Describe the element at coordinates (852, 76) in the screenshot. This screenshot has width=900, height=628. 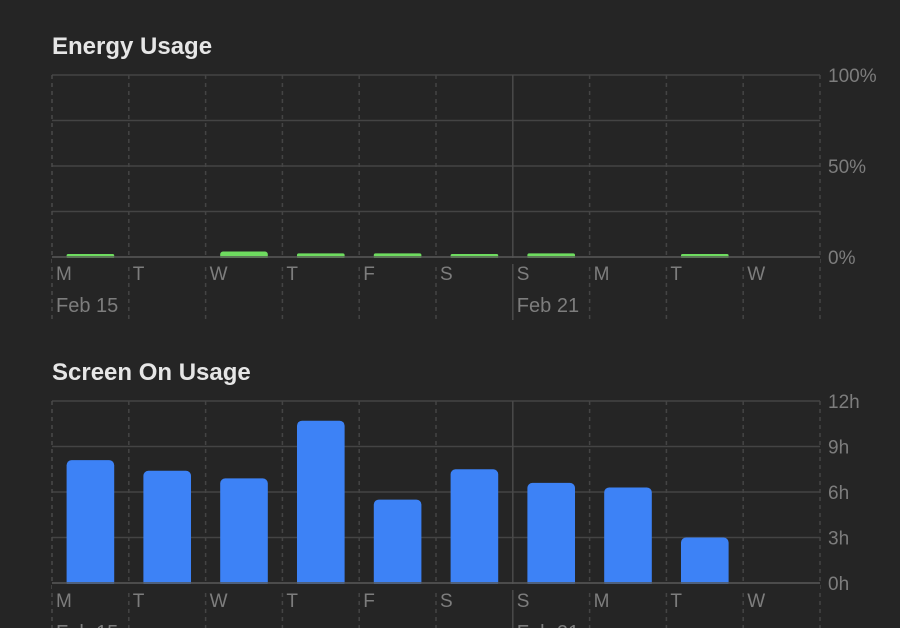
I see `y-tick-label: 100%` at that location.